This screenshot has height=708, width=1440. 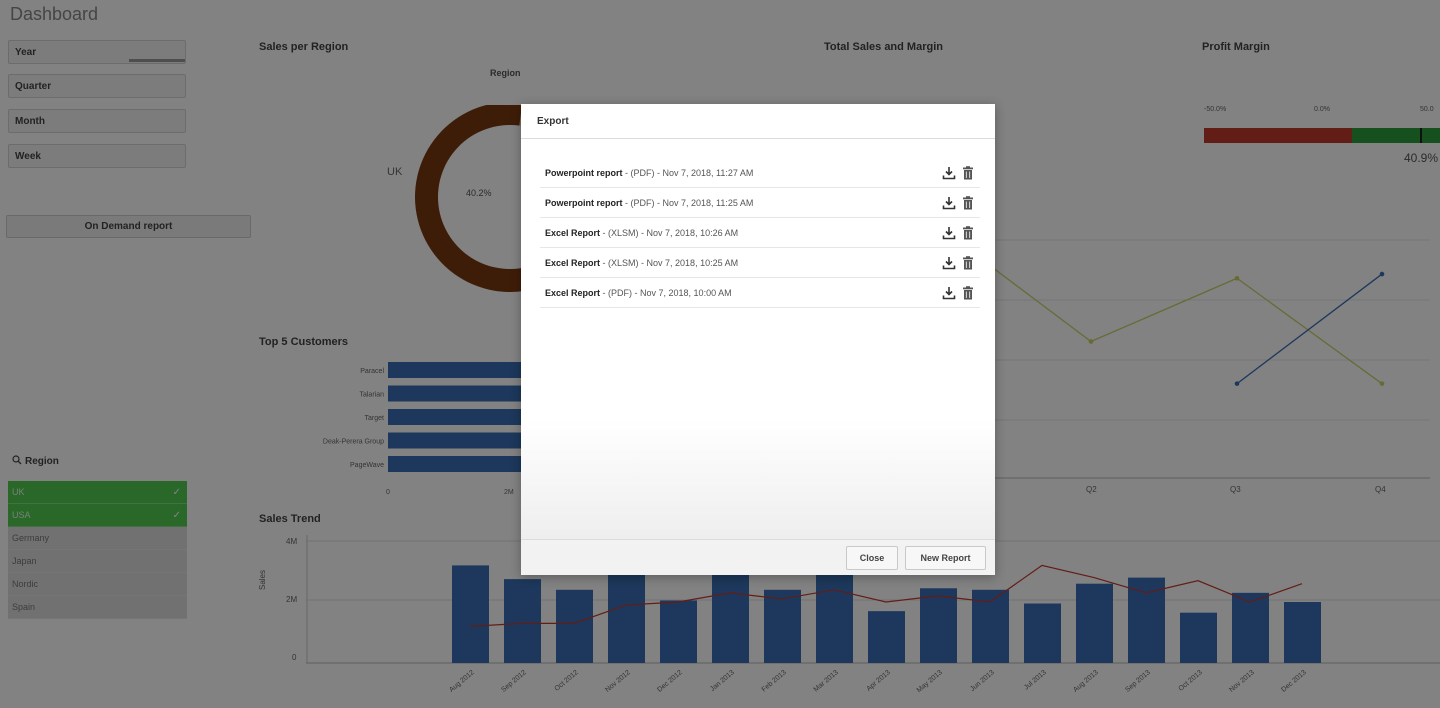 I want to click on export-dialog-footer: Close New Report, so click(x=758, y=557).